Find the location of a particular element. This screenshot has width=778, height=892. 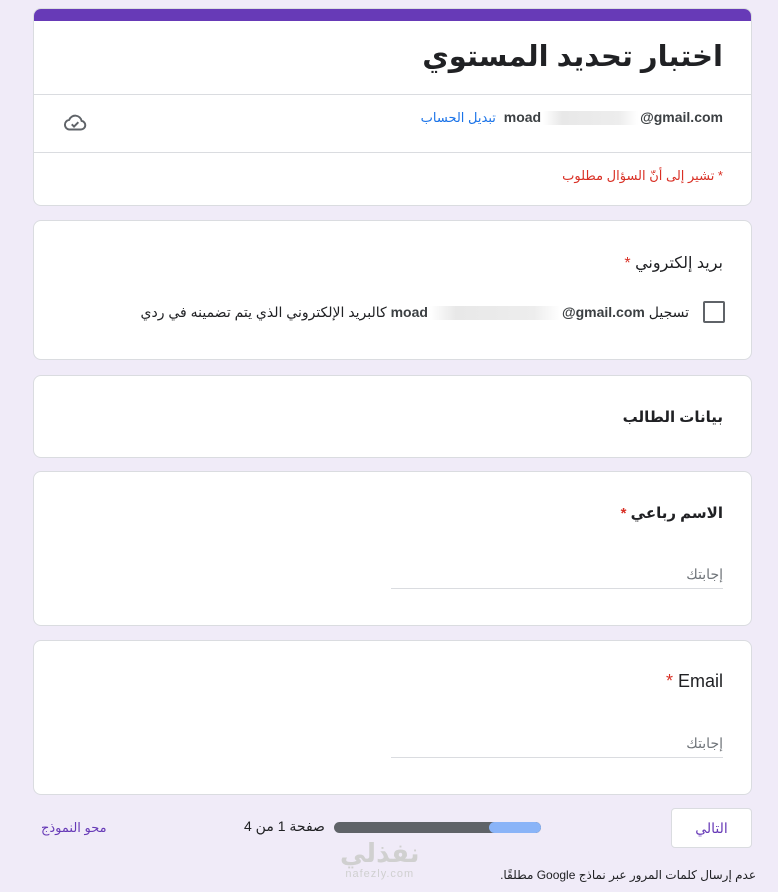

account-row: moad @gmail.com تبديل الحساب is located at coordinates (572, 117).